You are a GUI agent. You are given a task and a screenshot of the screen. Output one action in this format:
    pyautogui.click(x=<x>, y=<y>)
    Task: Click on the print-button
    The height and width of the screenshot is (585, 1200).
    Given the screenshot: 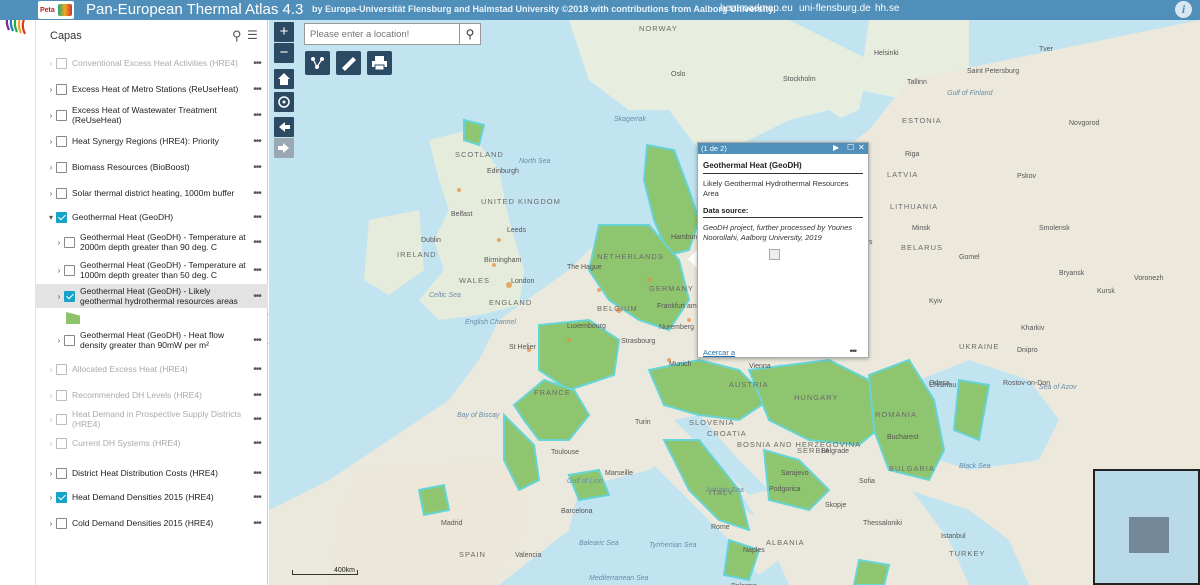 What is the action you would take?
    pyautogui.click(x=379, y=63)
    